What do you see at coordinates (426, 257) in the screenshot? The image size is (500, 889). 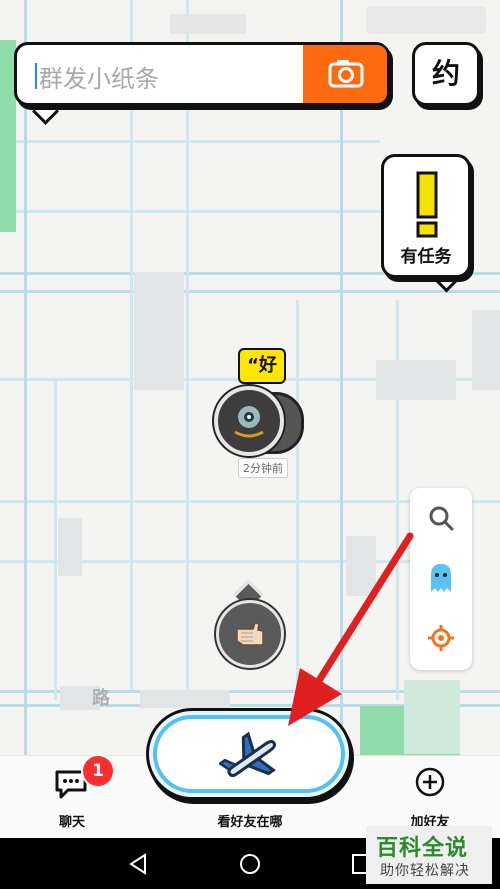 I see `task-label: 有任务` at bounding box center [426, 257].